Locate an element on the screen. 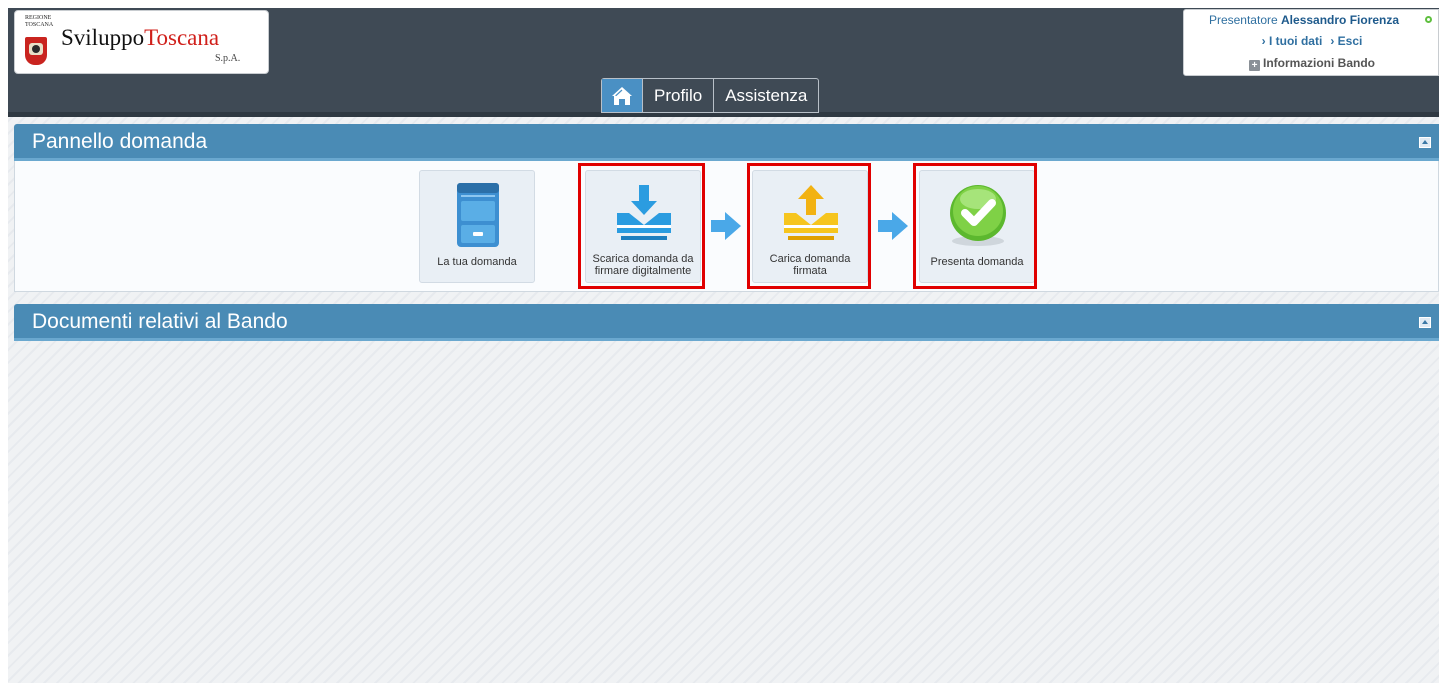 The height and width of the screenshot is (683, 1439). region-text: REGIONE TOSCANA is located at coordinates (39, 21).